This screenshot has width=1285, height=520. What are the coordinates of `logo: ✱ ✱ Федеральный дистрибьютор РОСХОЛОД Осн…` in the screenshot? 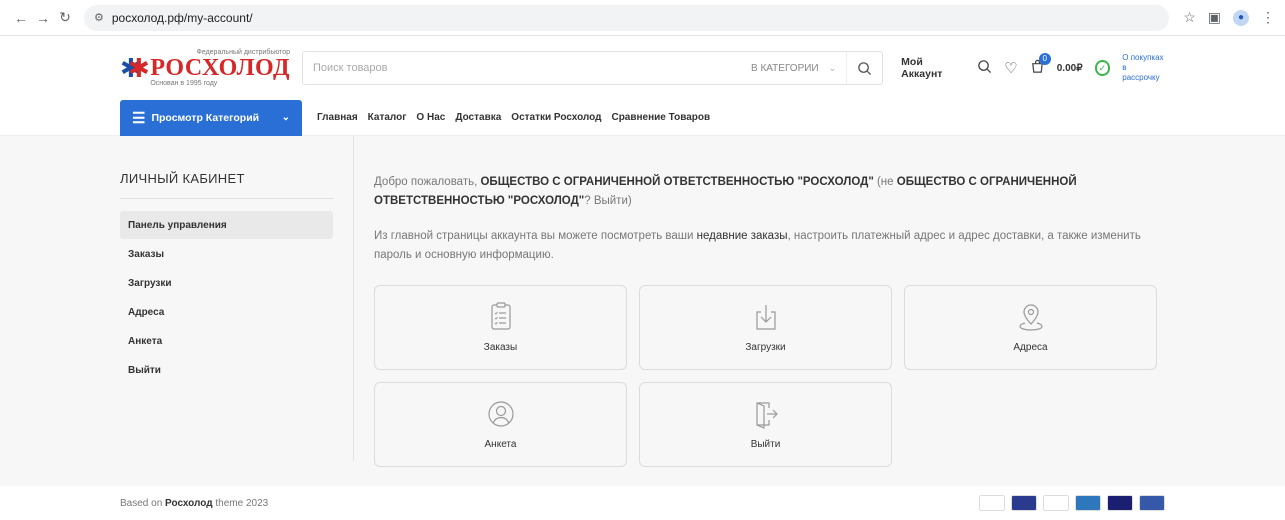 It's located at (205, 68).